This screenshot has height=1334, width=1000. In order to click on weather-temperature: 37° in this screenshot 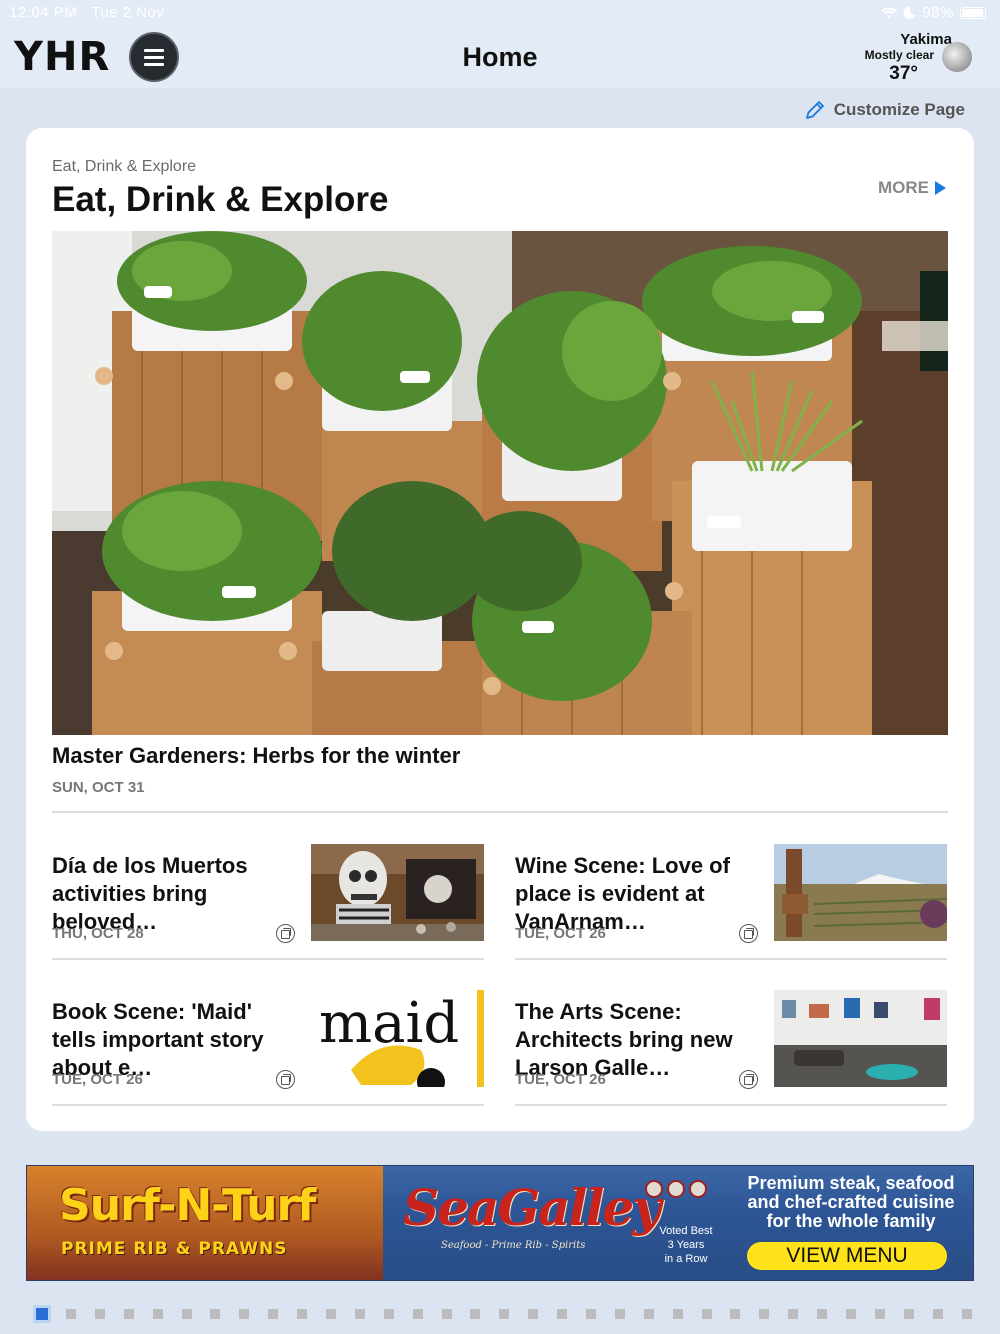, I will do `click(903, 73)`.